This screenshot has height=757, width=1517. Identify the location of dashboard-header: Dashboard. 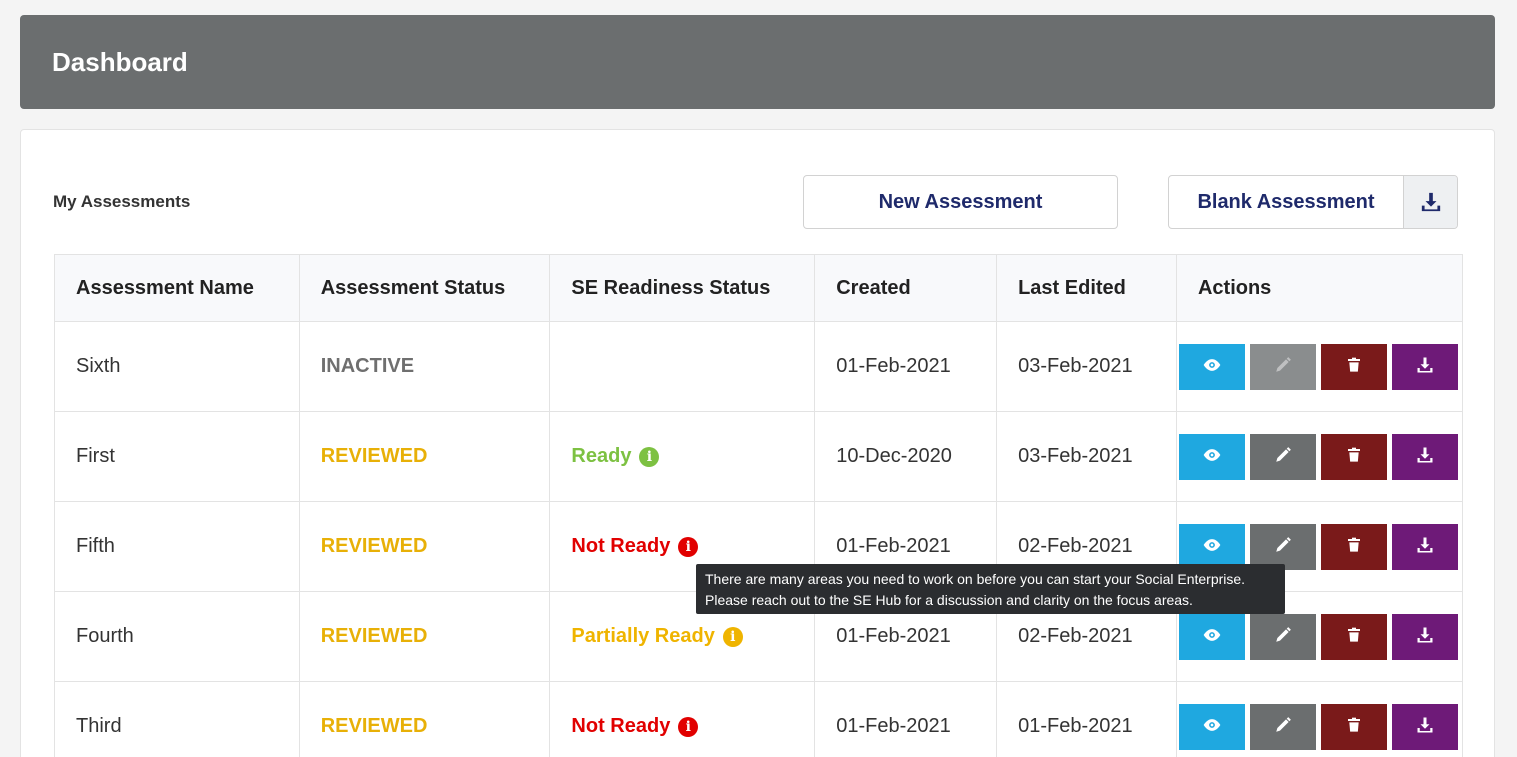
(757, 62).